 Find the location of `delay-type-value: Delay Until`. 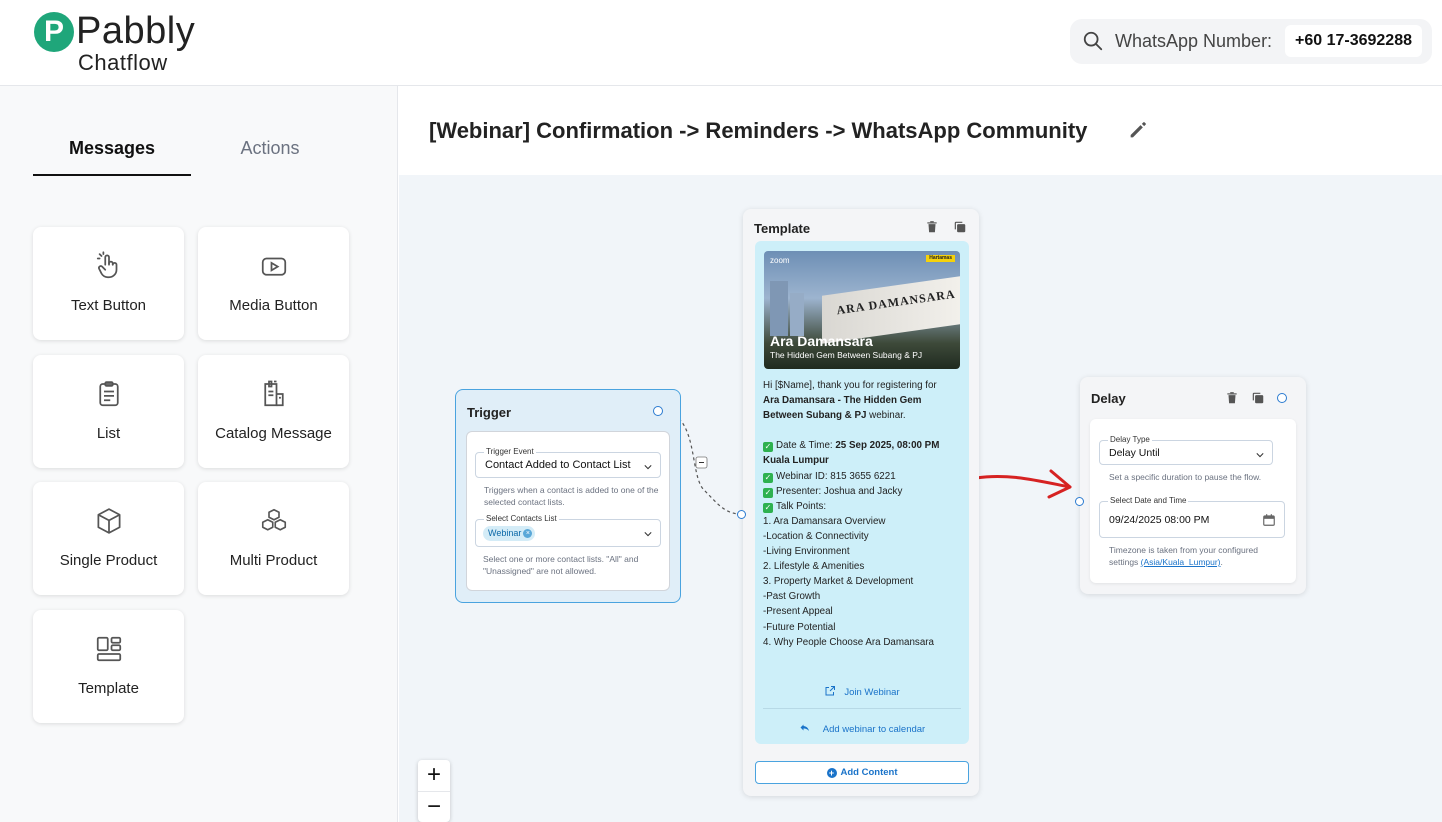

delay-type-value: Delay Until is located at coordinates (1134, 453).